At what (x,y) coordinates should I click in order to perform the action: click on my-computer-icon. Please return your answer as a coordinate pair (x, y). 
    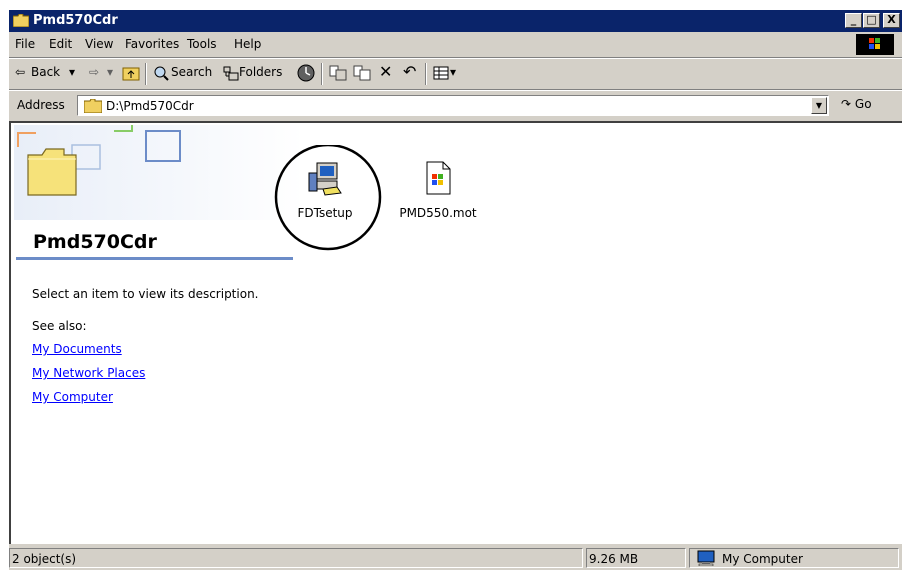
    Looking at the image, I should click on (706, 558).